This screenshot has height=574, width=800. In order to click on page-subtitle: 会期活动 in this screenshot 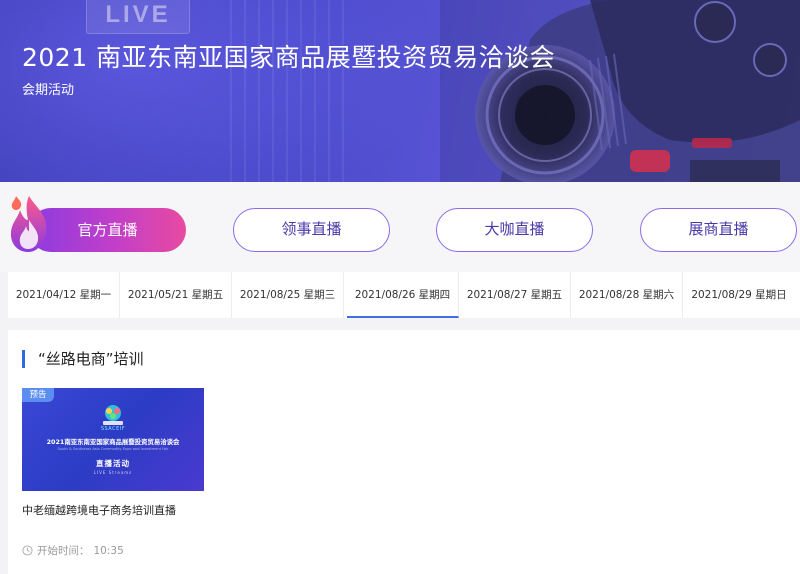, I will do `click(48, 90)`.